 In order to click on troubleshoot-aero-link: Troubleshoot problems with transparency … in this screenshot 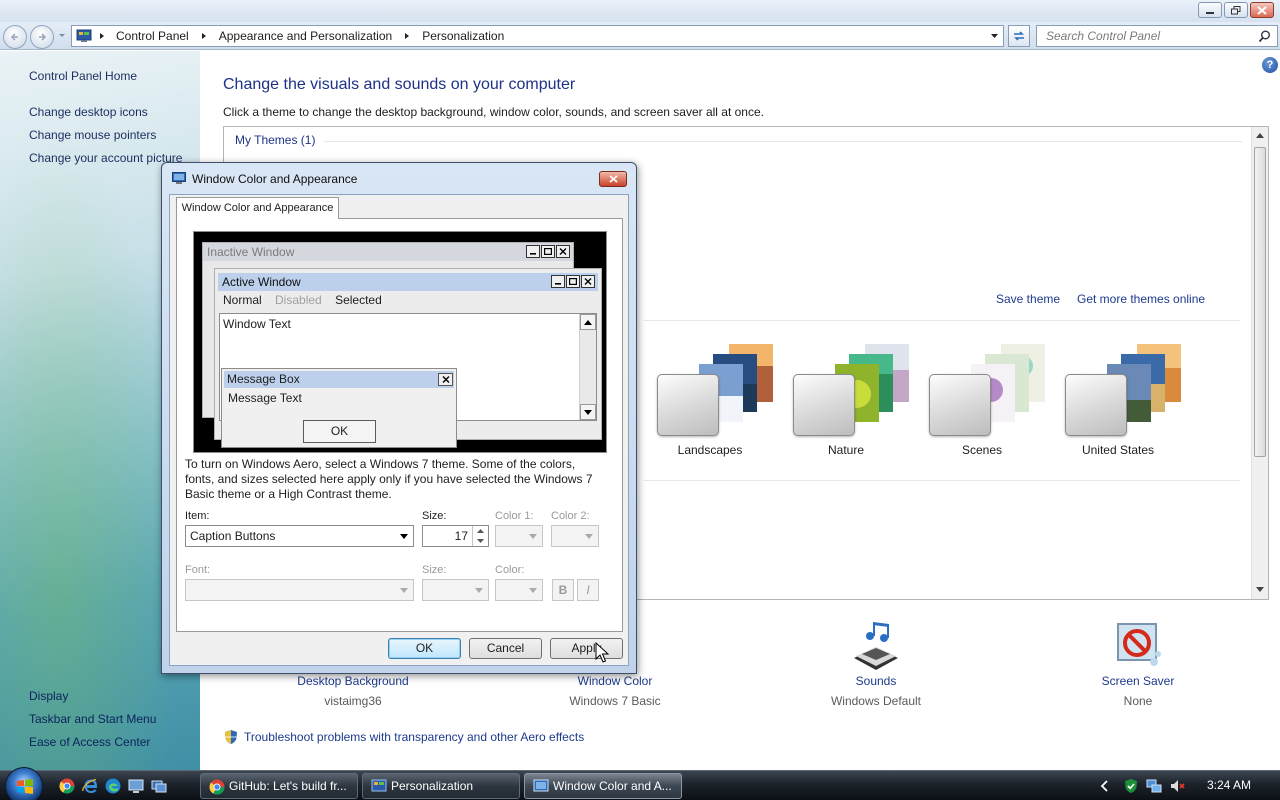, I will do `click(403, 737)`.